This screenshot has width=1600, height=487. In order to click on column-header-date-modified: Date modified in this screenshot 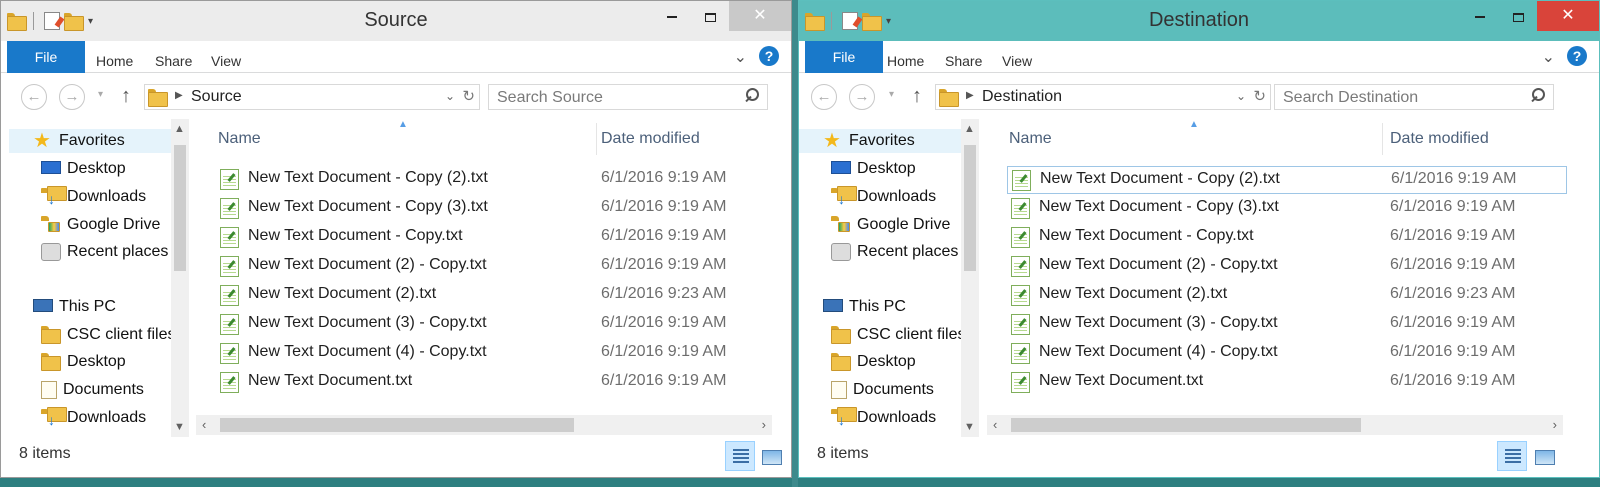, I will do `click(650, 139)`.